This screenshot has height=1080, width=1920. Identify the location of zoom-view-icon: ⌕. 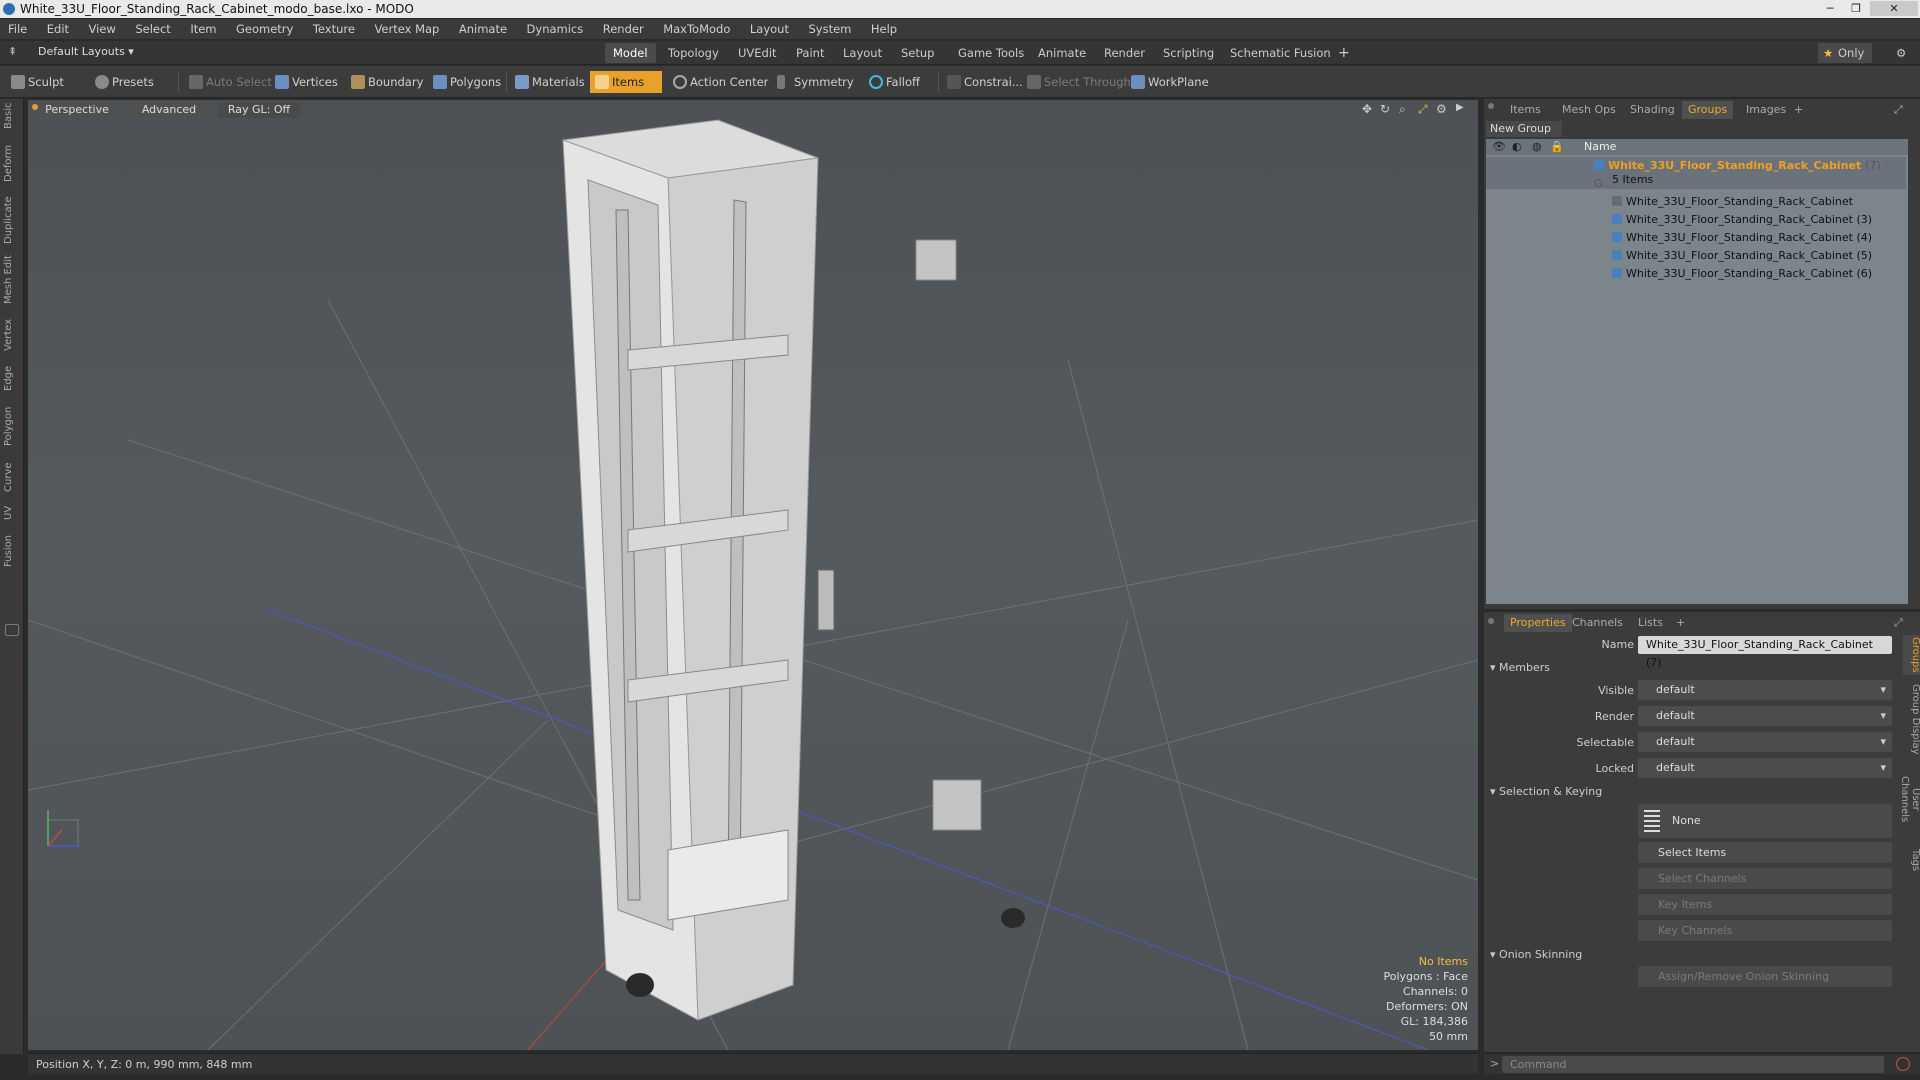
(1402, 109).